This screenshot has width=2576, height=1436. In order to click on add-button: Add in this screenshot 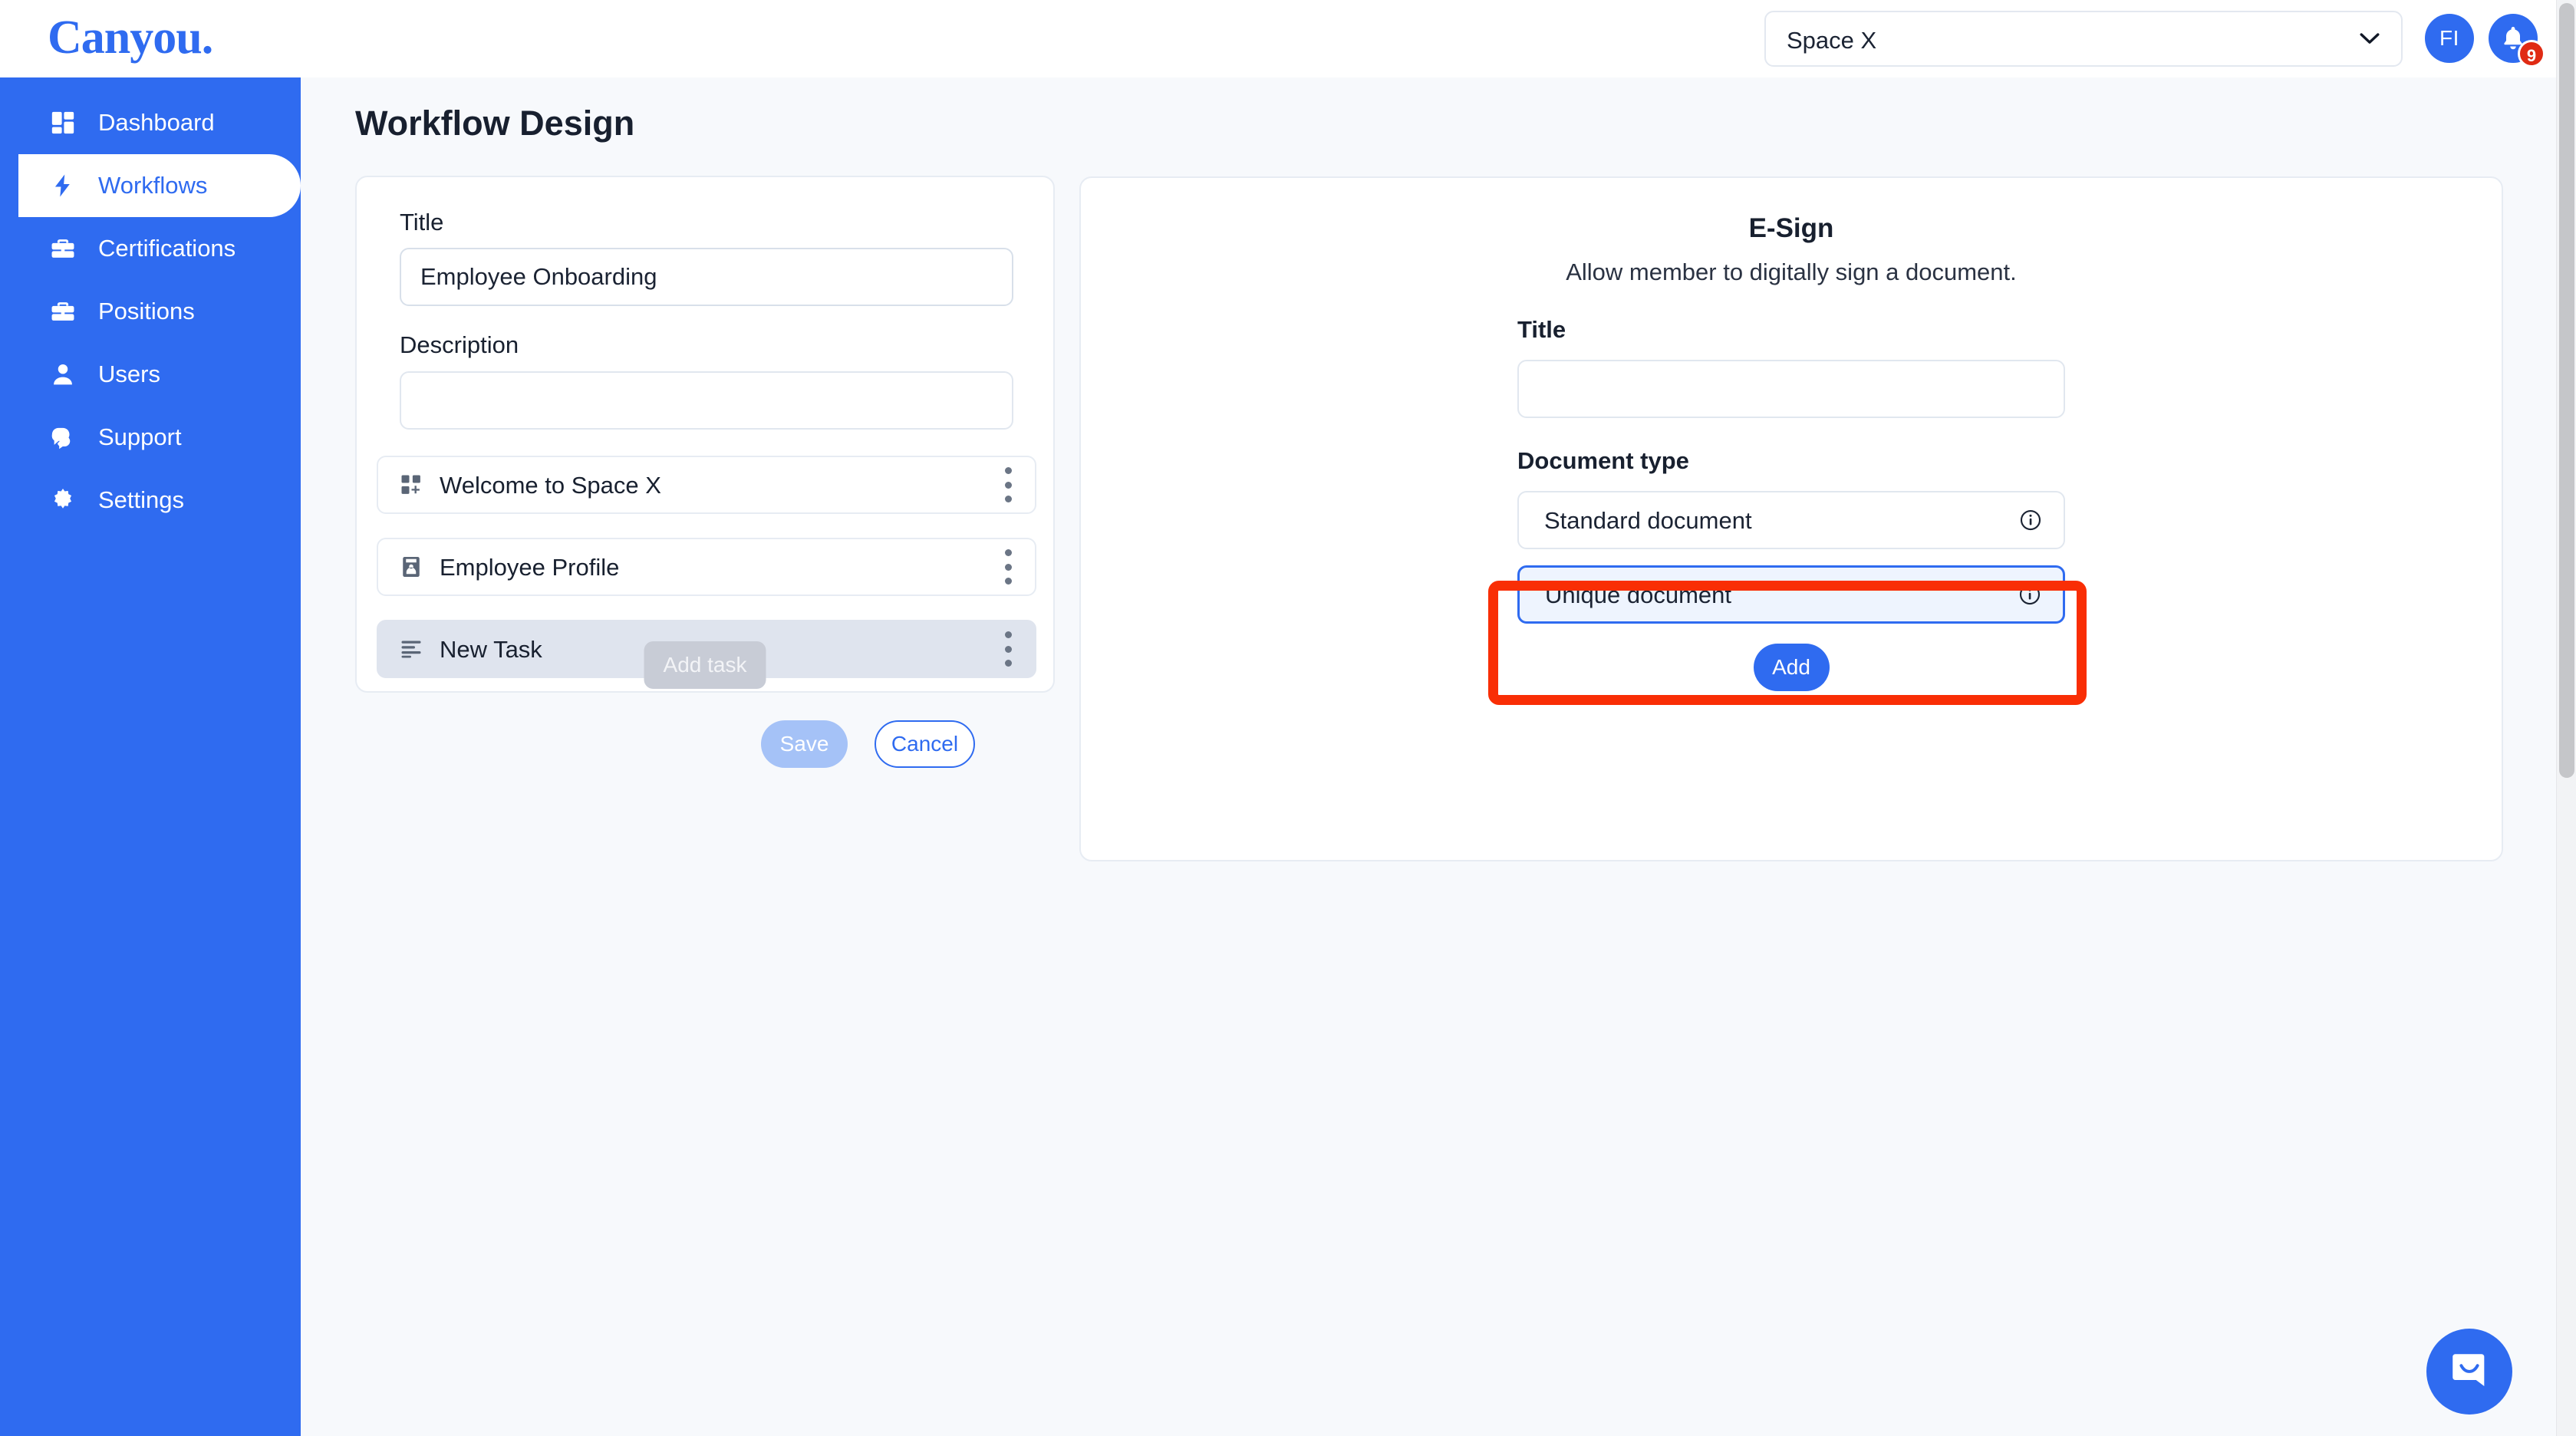, I will do `click(1791, 668)`.